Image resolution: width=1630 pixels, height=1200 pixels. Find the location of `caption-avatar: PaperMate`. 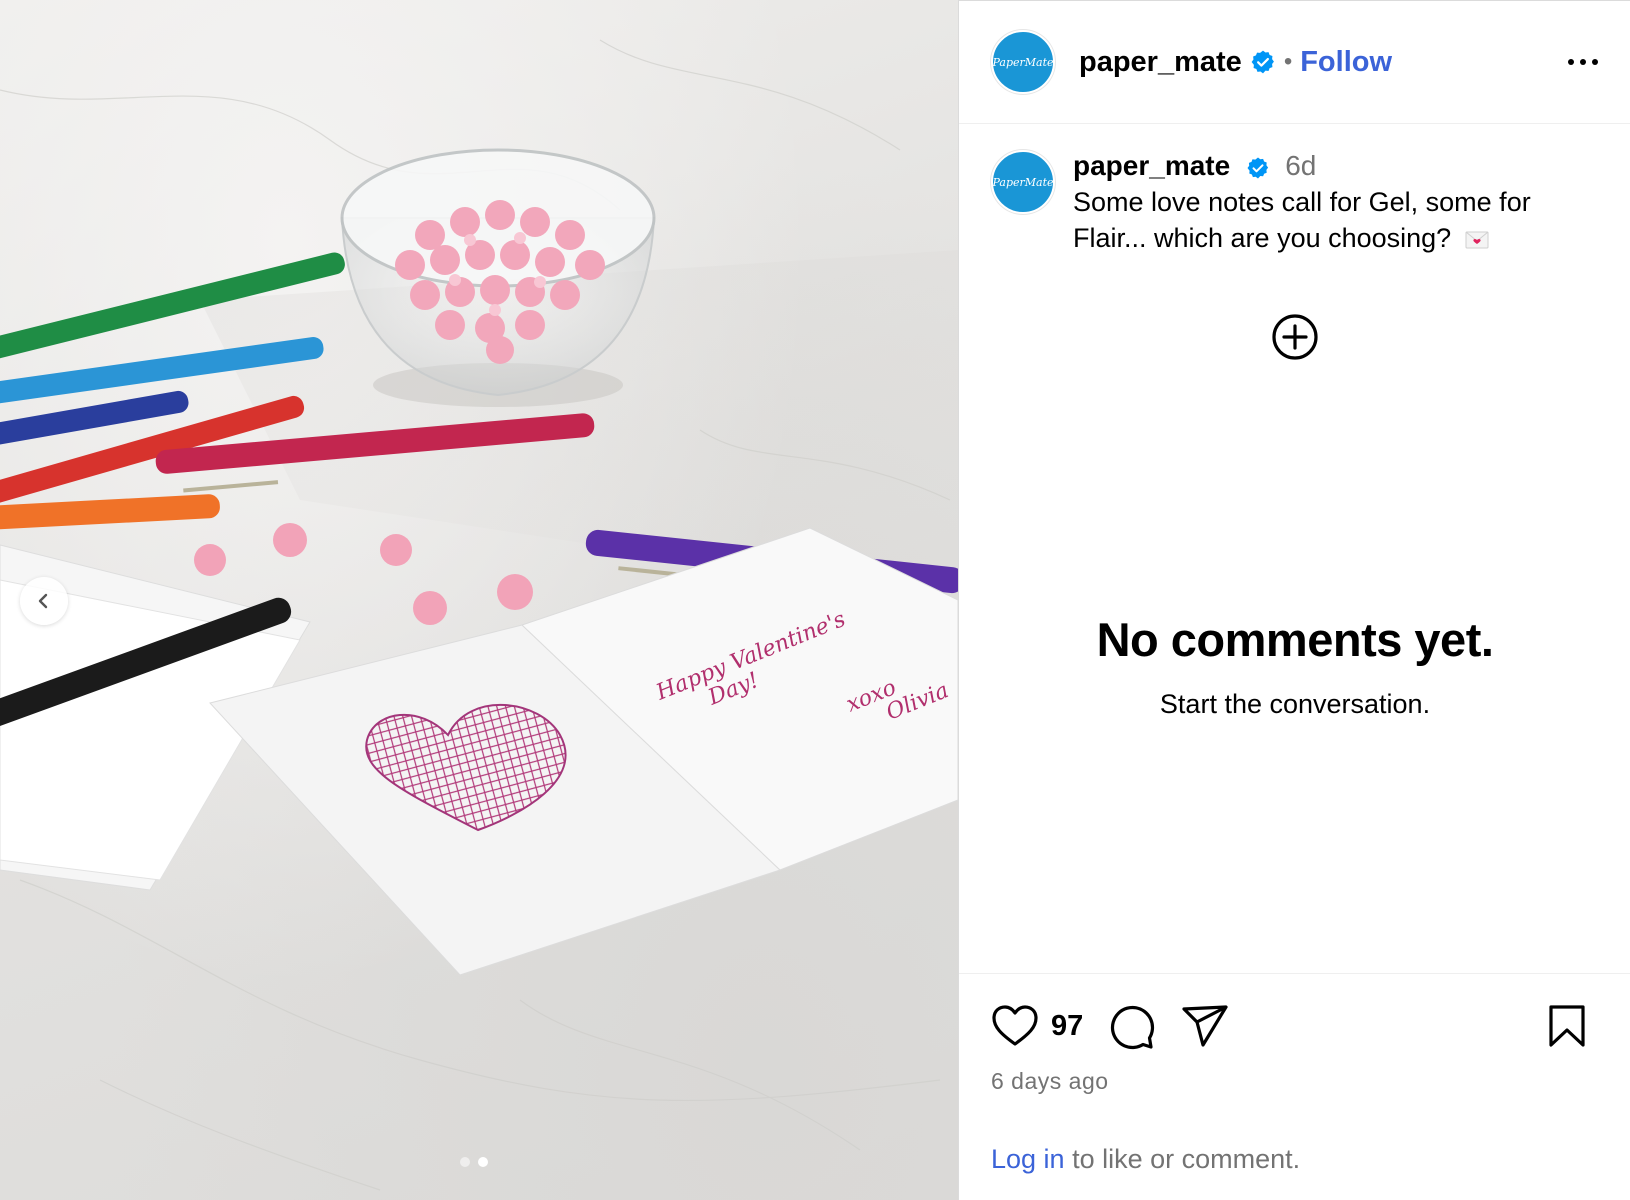

caption-avatar: PaperMate is located at coordinates (1023, 182).